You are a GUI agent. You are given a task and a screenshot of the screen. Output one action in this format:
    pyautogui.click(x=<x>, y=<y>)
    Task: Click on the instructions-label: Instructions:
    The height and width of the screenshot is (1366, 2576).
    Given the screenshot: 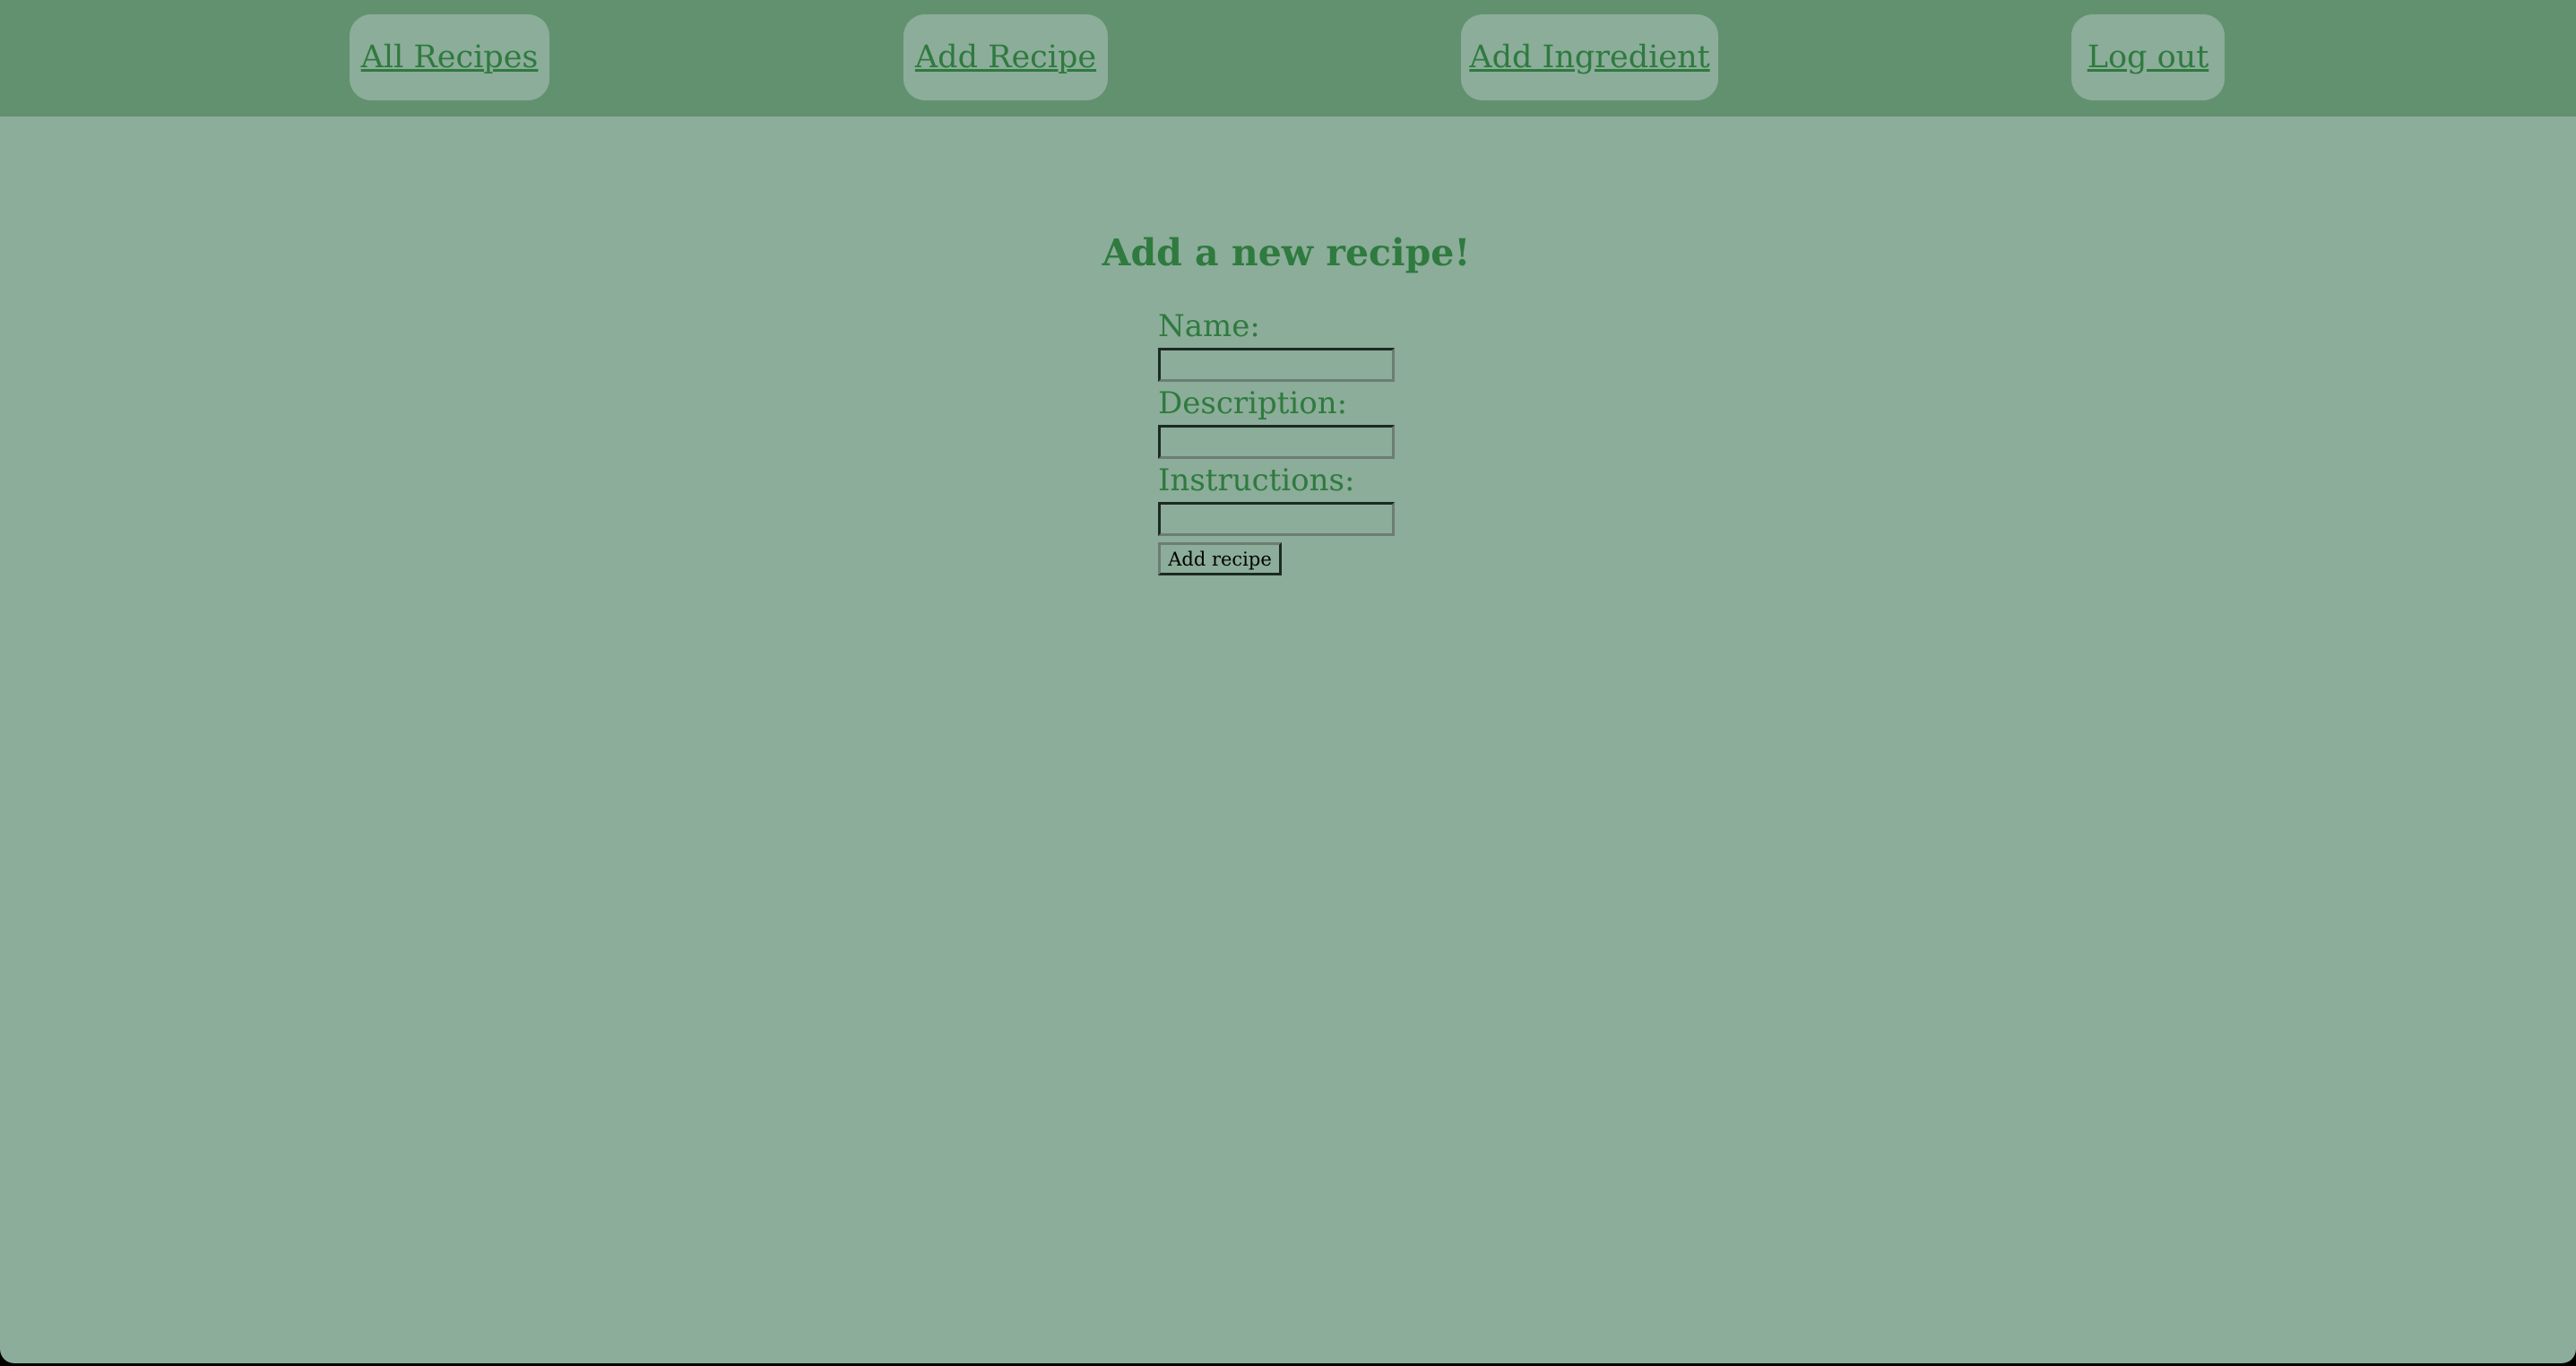 What is the action you would take?
    pyautogui.click(x=1256, y=481)
    